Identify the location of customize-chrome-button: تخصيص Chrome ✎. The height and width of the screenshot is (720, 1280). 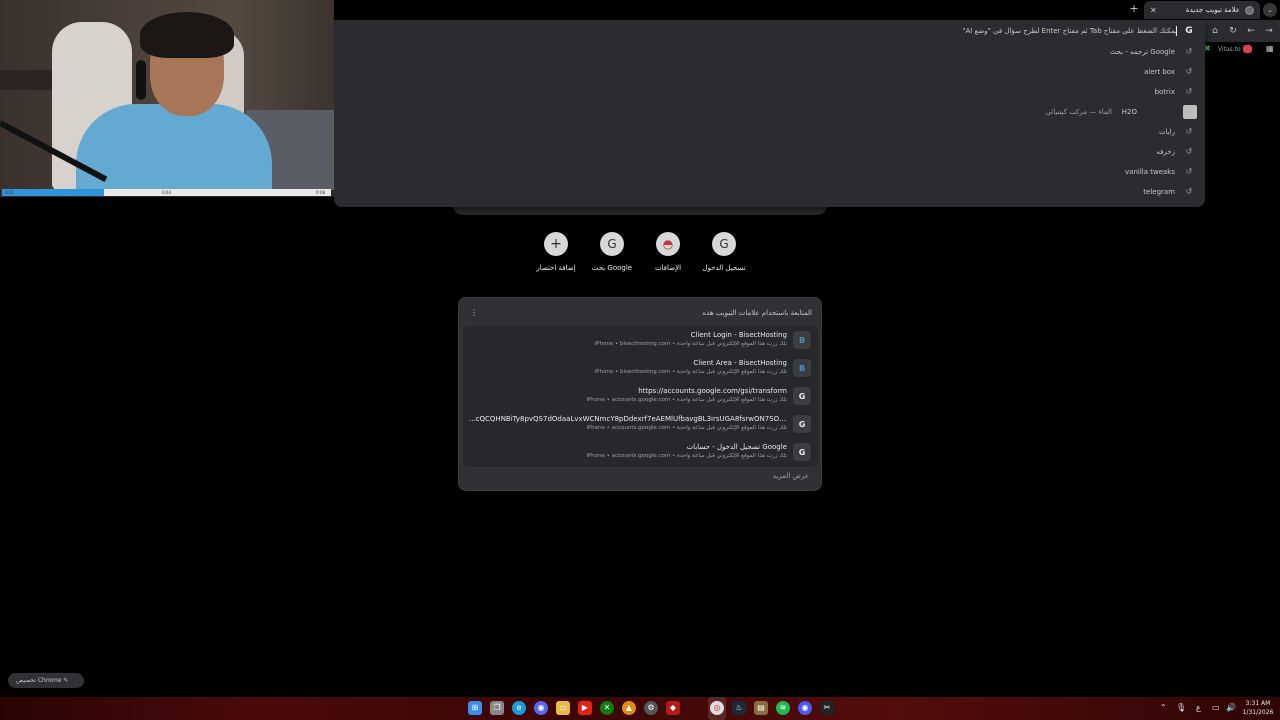
(46, 680).